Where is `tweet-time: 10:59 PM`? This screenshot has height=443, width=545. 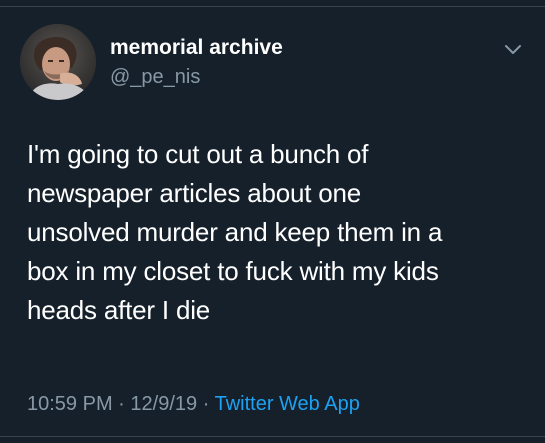 tweet-time: 10:59 PM is located at coordinates (70, 404).